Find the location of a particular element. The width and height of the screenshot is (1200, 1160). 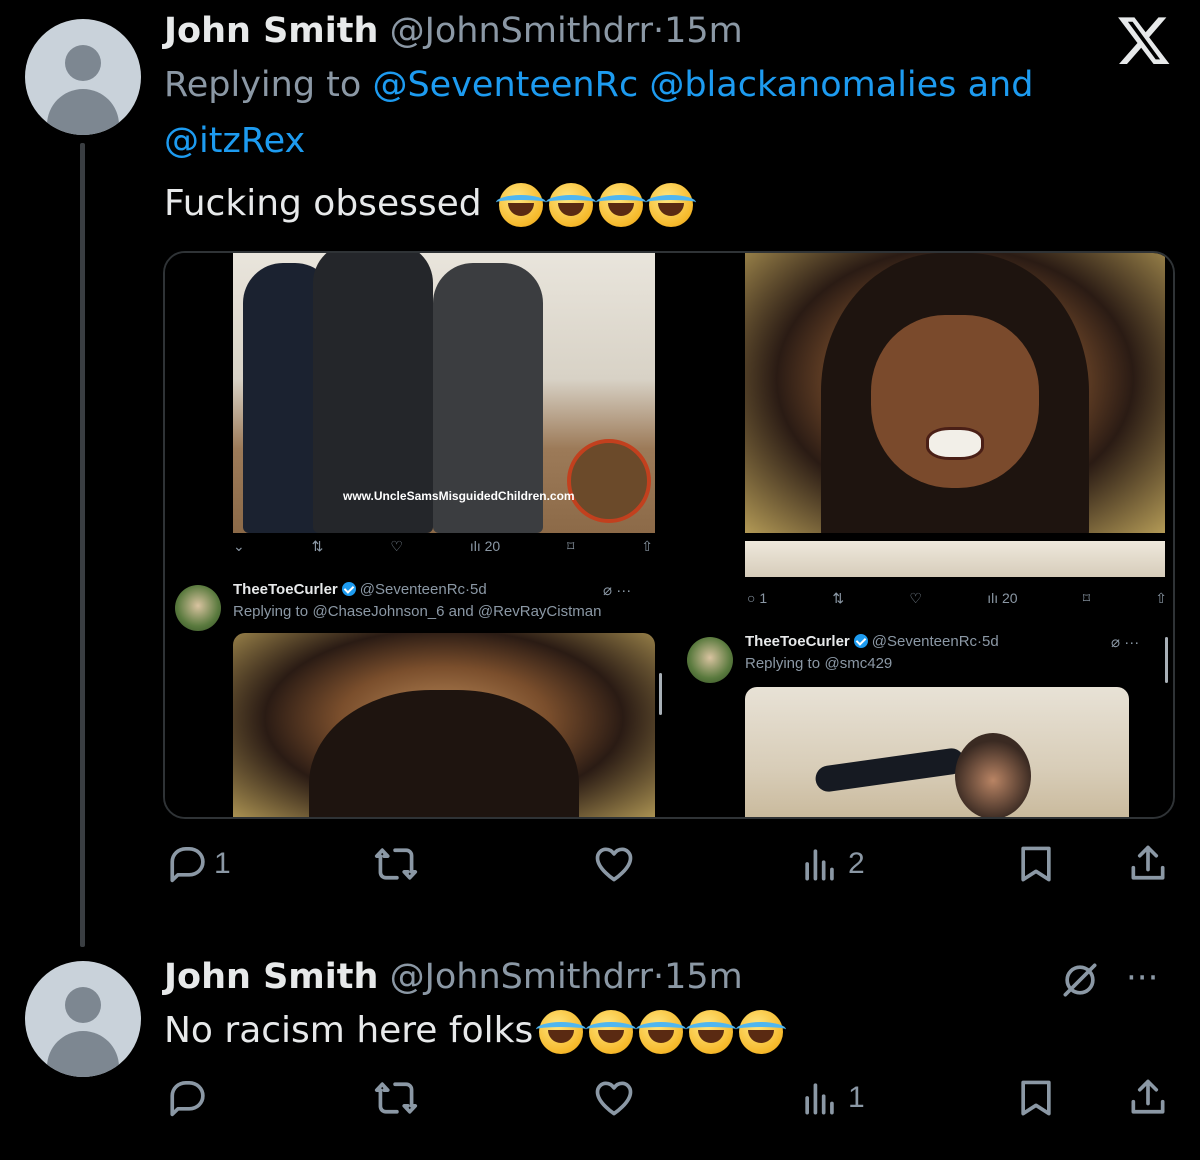

retweet-icon is located at coordinates (396, 864).